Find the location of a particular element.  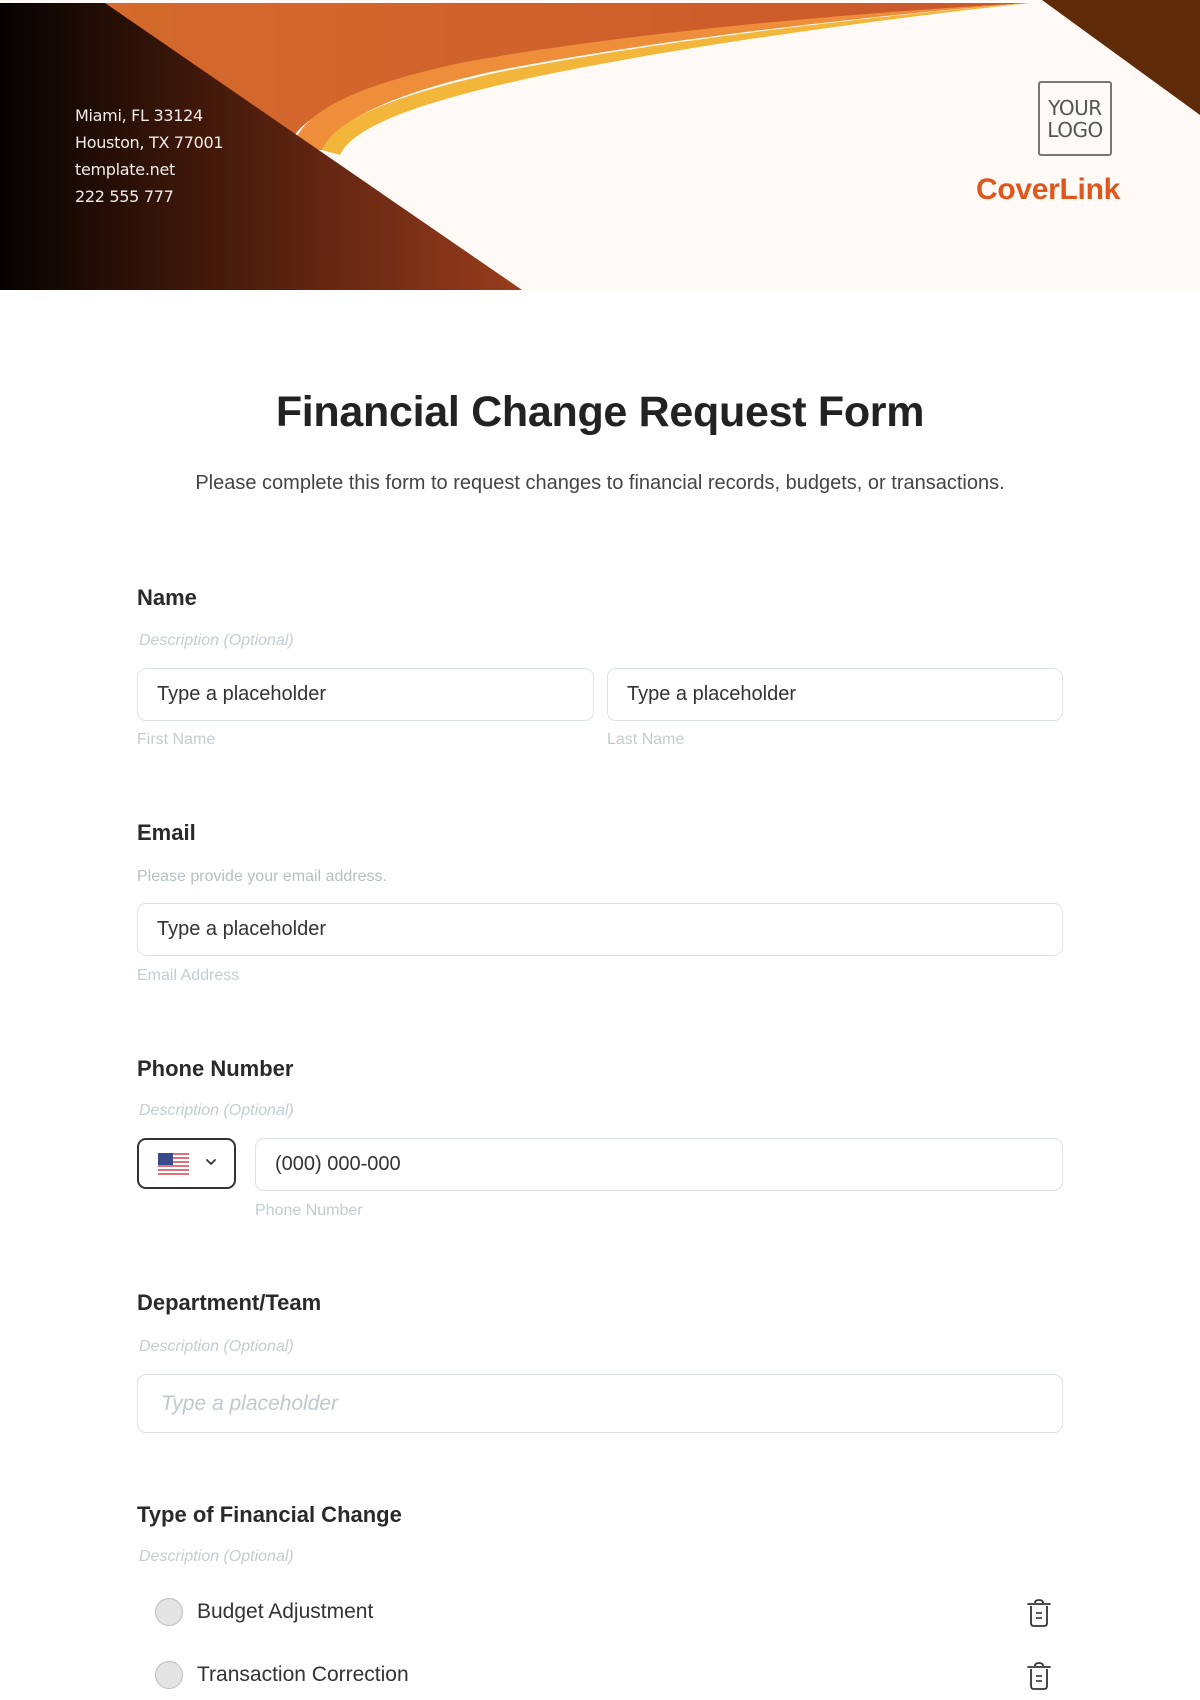

logo-text: YOUR LOGO is located at coordinates (1075, 118).